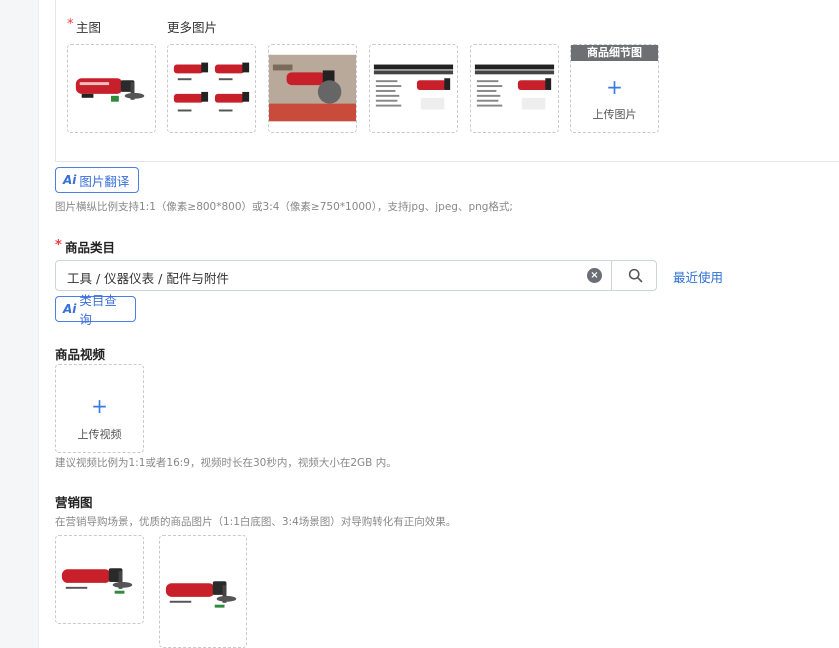 This screenshot has width=839, height=648. What do you see at coordinates (698, 276) in the screenshot?
I see `recent-category-link: 最近使用` at bounding box center [698, 276].